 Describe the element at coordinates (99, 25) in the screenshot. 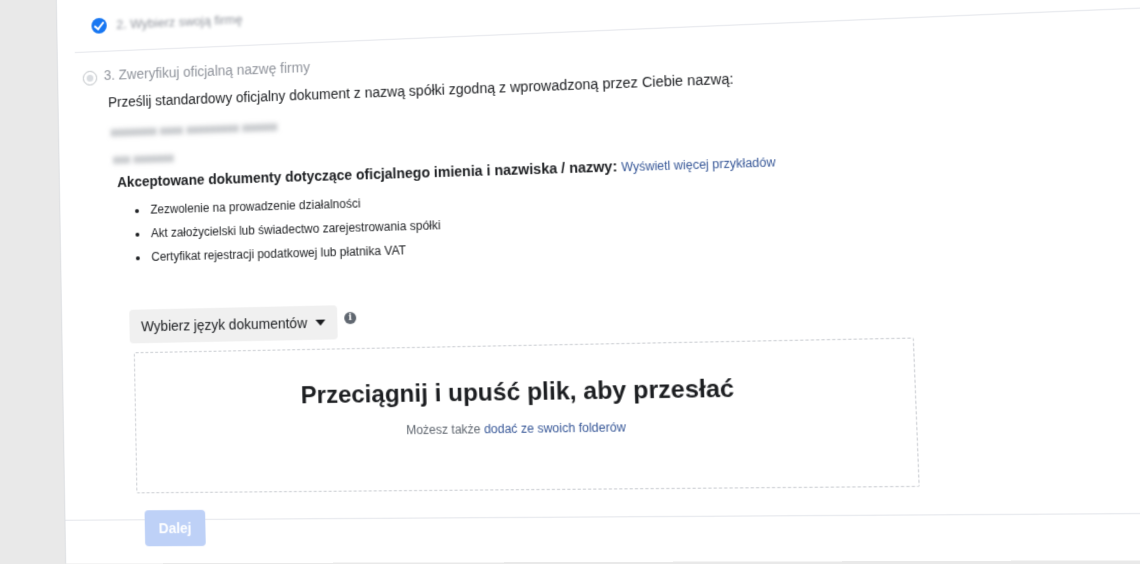

I see `check-circle-icon` at that location.